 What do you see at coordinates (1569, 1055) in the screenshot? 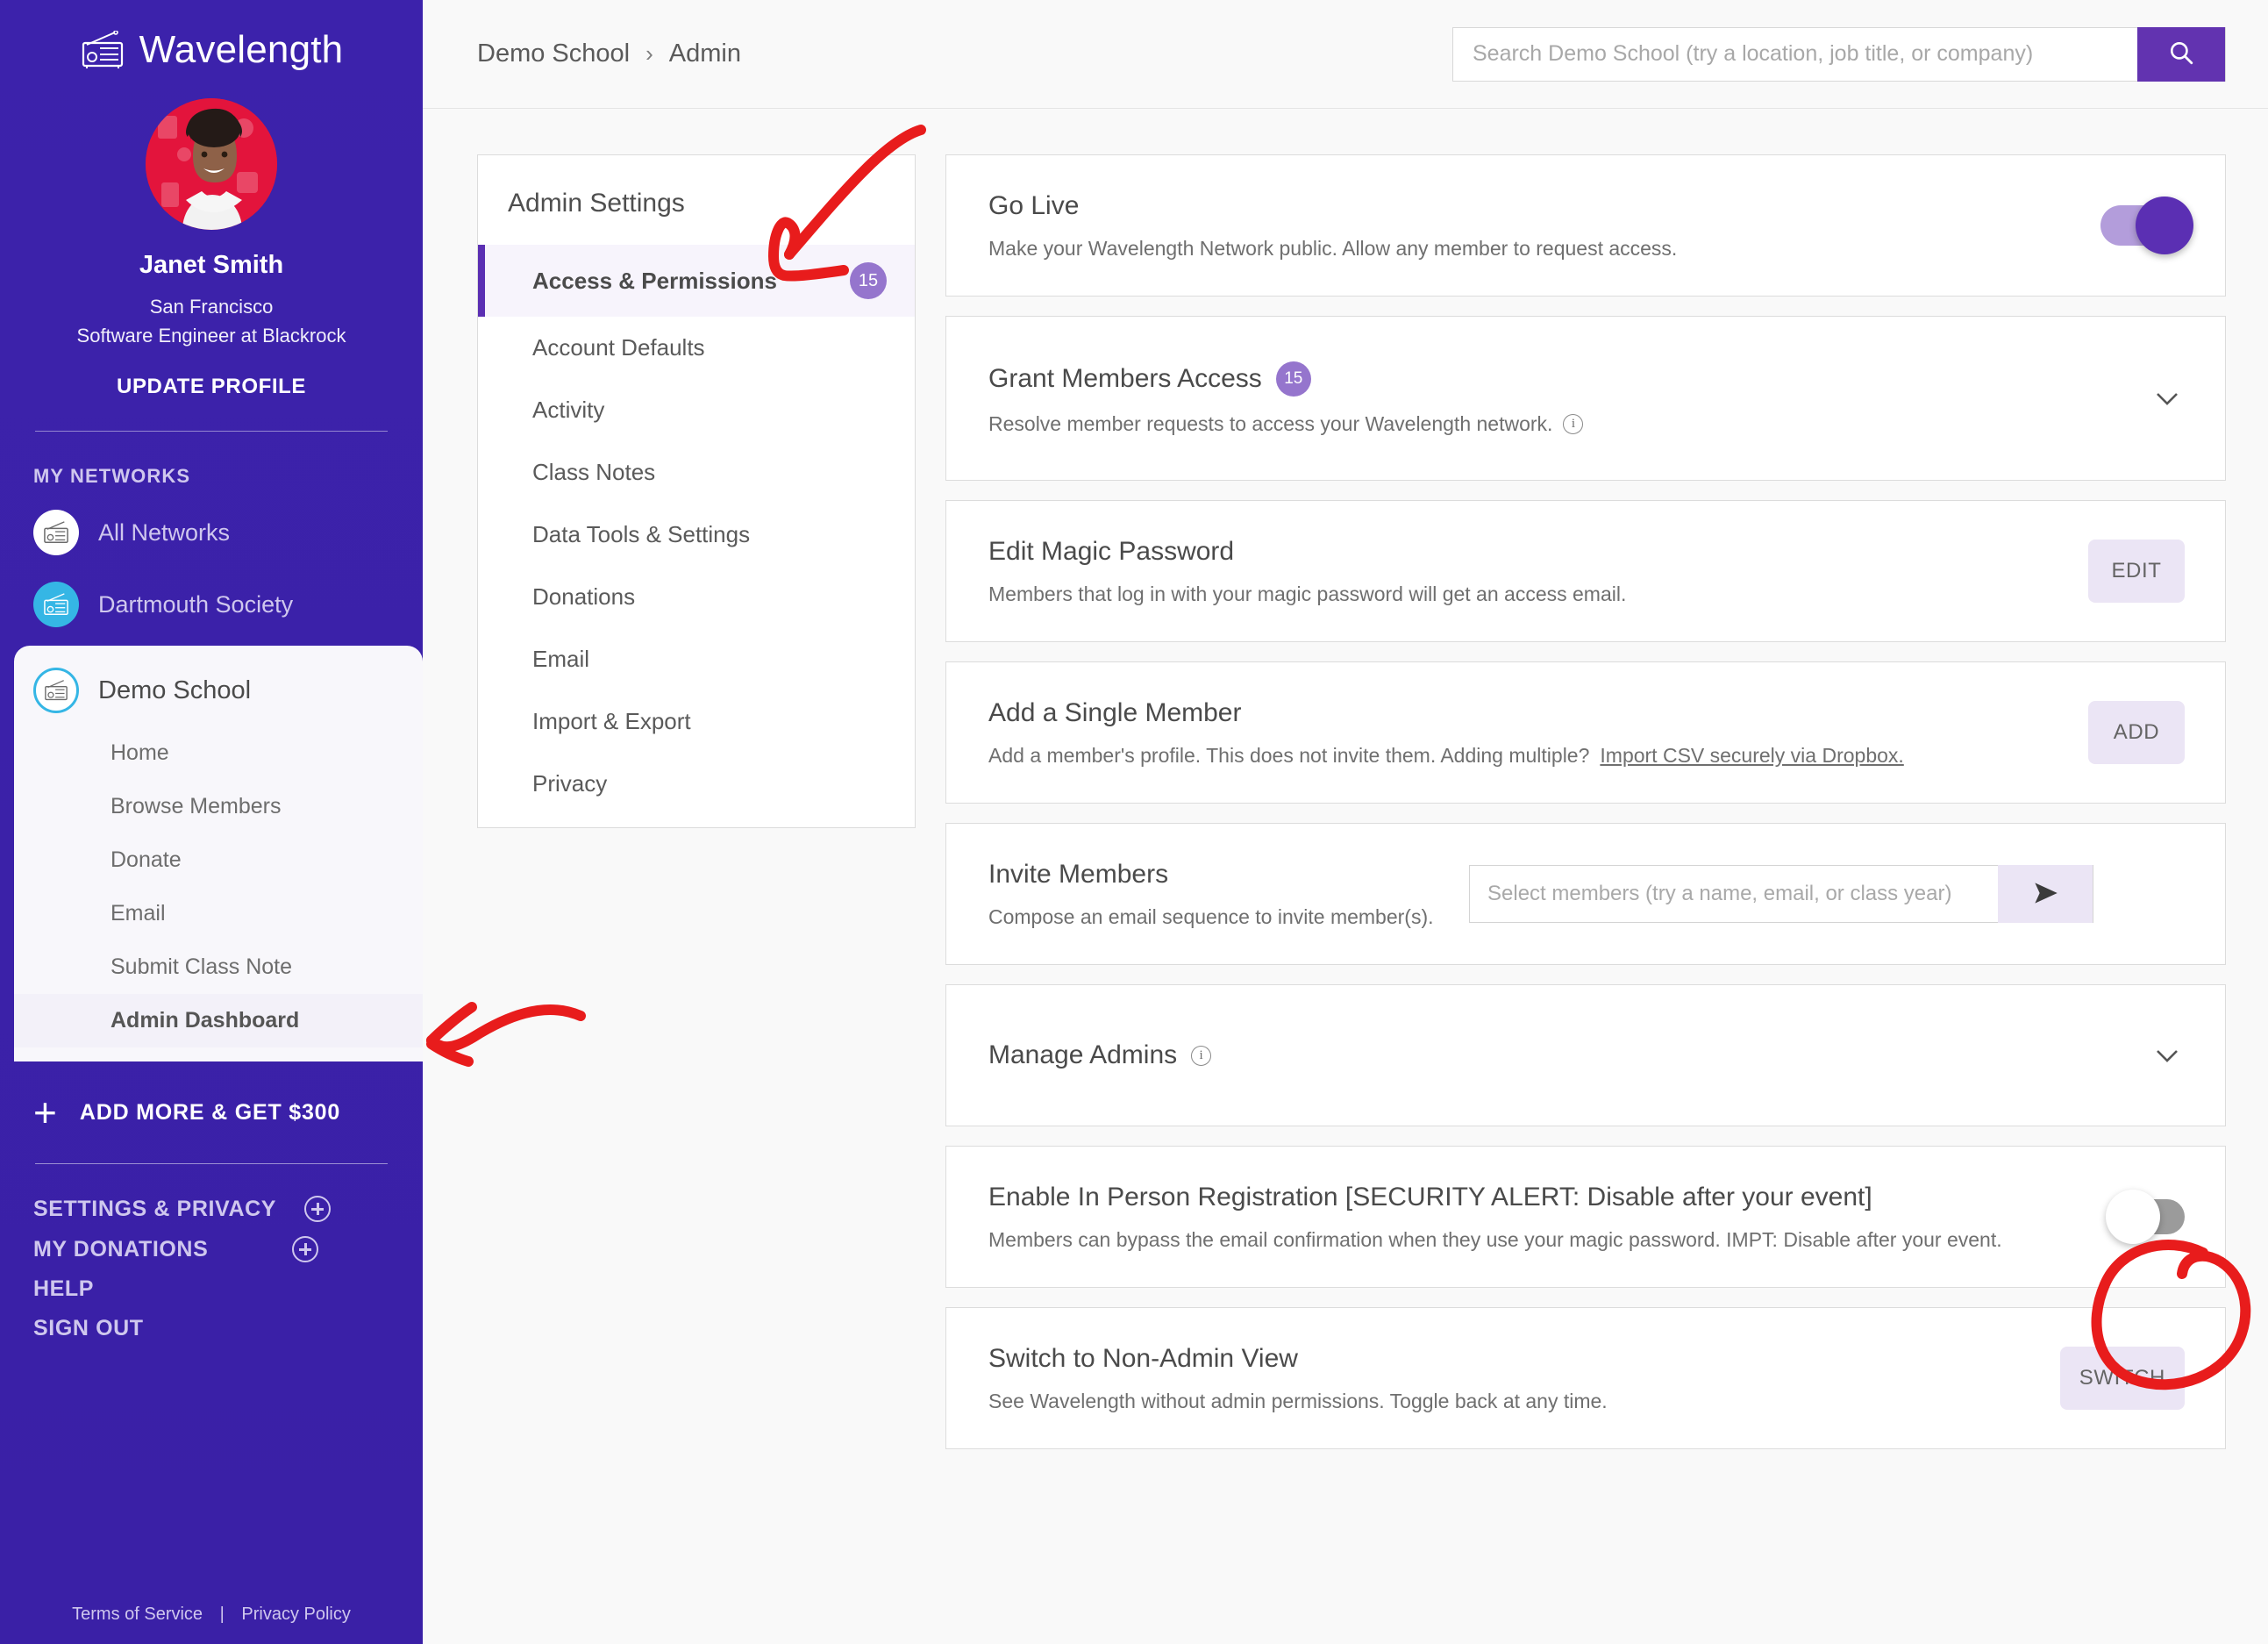
I see `card-text: Manage Admins i` at bounding box center [1569, 1055].